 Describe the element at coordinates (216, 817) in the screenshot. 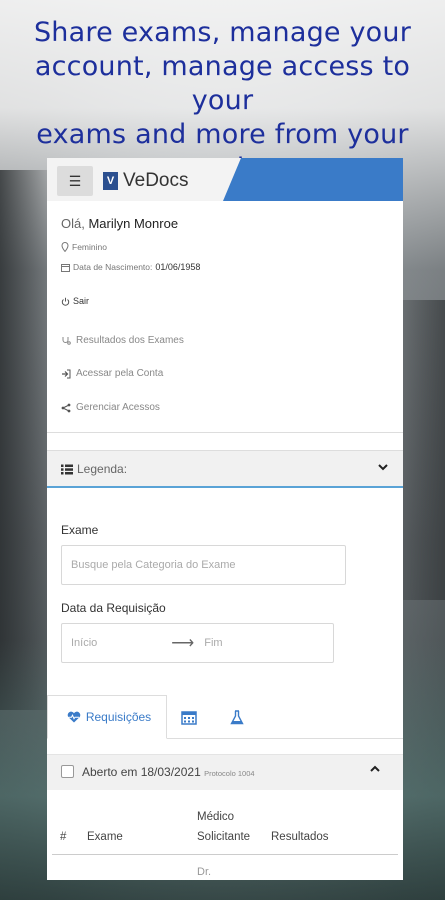

I see `col-doctor-line1: Médico` at that location.